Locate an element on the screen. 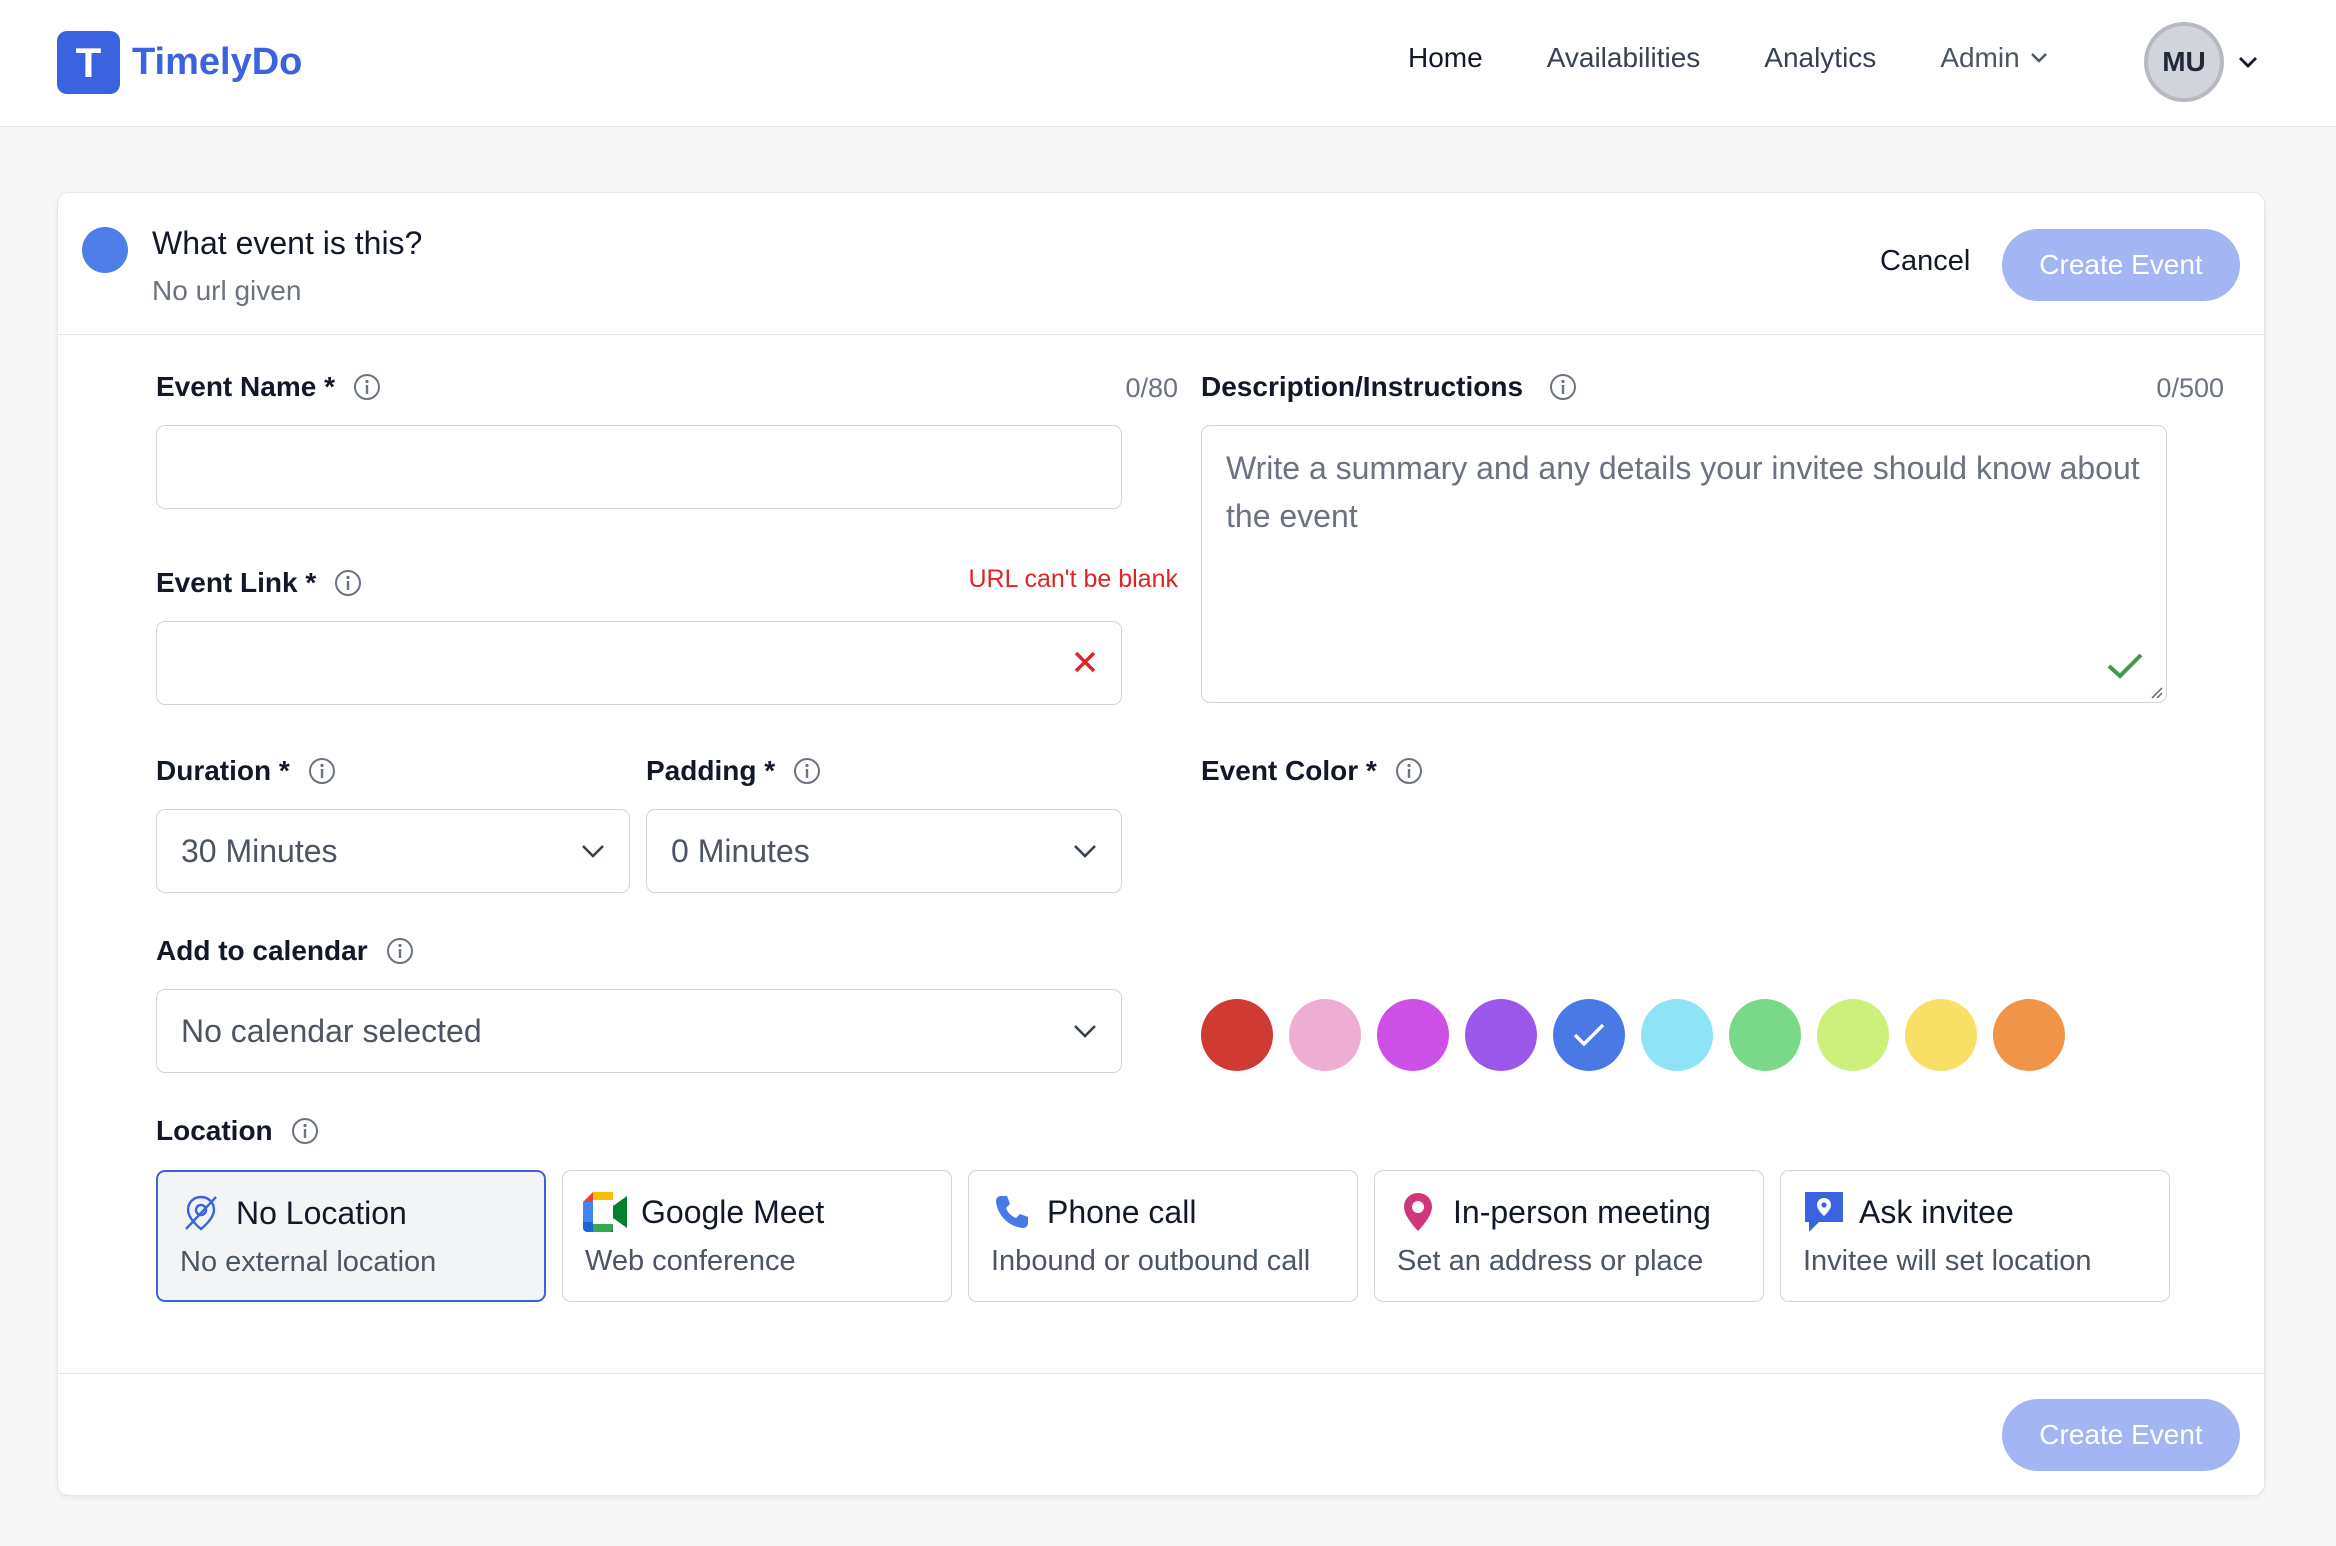 Image resolution: width=2336 pixels, height=1546 pixels. event-link-label-text: Event Link * is located at coordinates (236, 582).